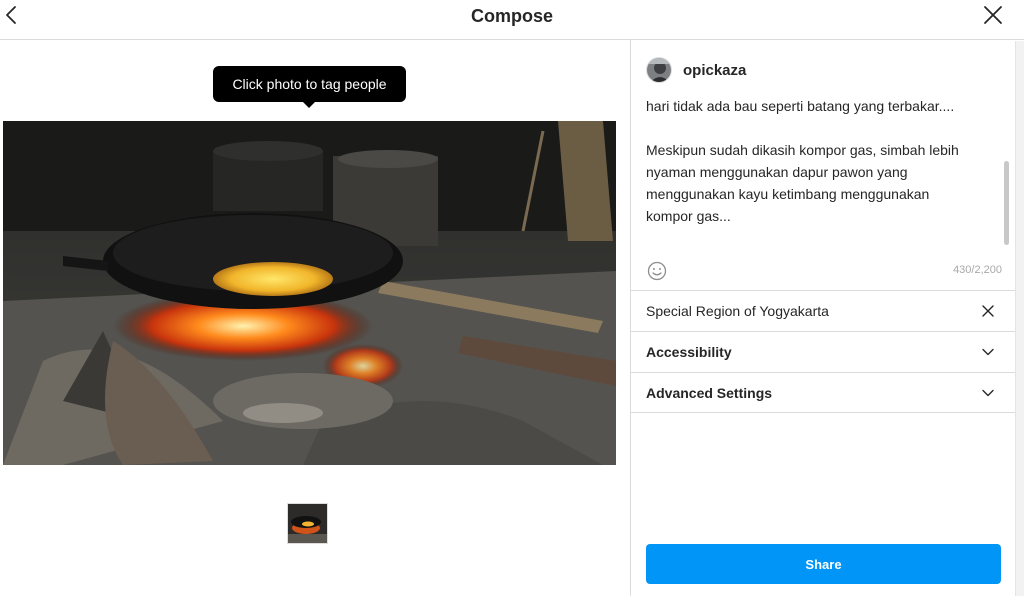  Describe the element at coordinates (689, 352) in the screenshot. I see `accessibility-label: Accessibility` at that location.